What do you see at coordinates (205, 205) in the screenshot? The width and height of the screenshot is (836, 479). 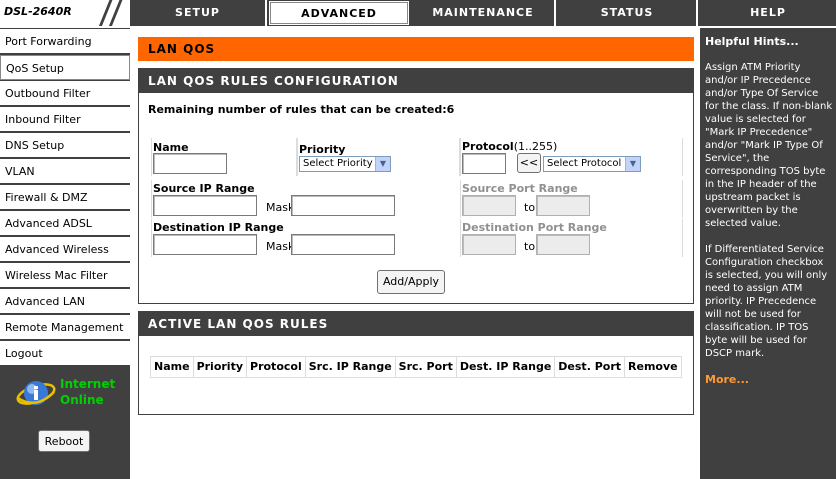 I see `source-ip-input` at bounding box center [205, 205].